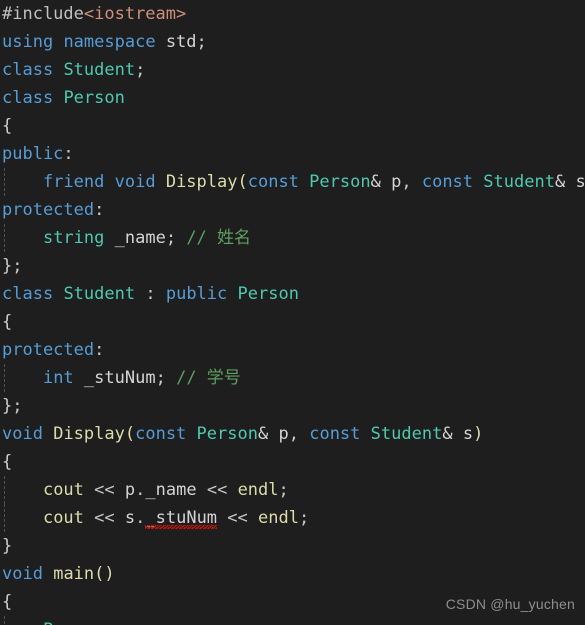 The width and height of the screenshot is (585, 625). What do you see at coordinates (293, 42) in the screenshot?
I see `code-line: using namespace std;` at bounding box center [293, 42].